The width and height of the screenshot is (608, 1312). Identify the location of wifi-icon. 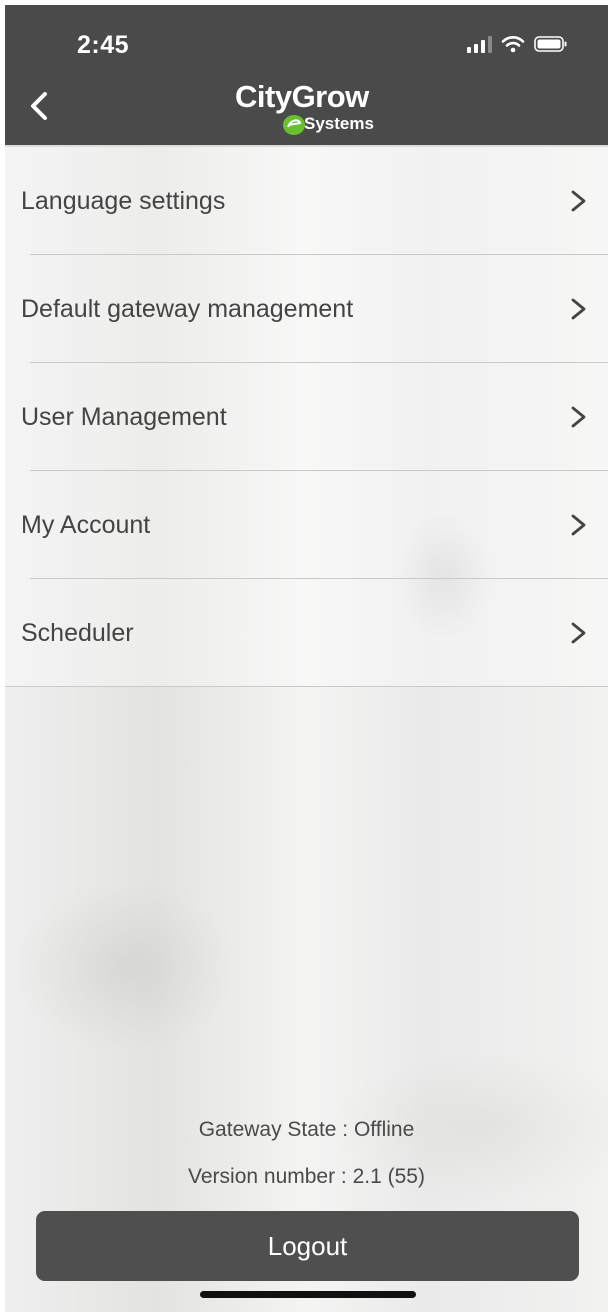
(513, 44).